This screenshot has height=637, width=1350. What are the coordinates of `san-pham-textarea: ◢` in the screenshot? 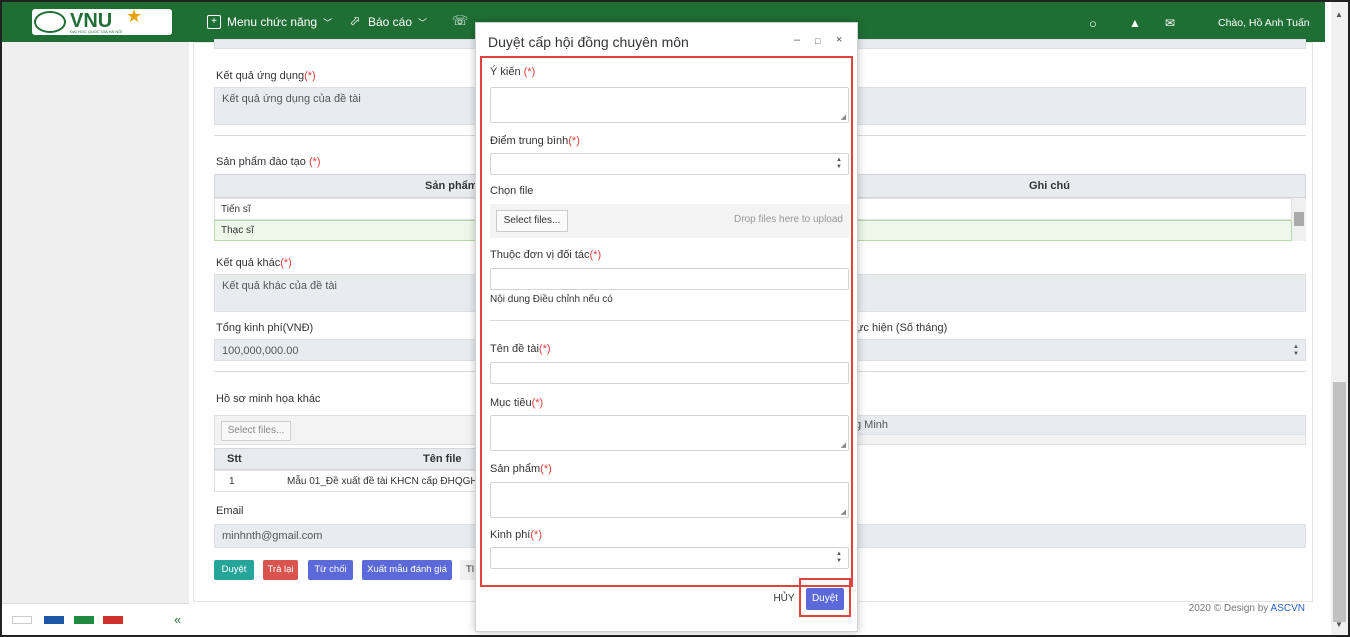 It's located at (669, 500).